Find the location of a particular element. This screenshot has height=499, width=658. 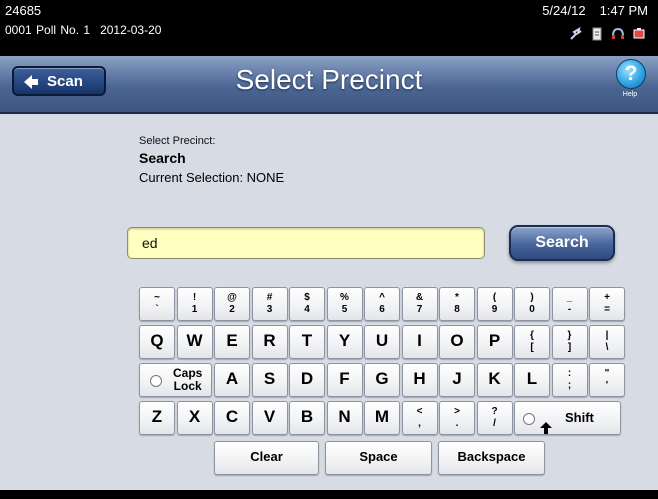

caps-lock-indicator-icon is located at coordinates (156, 381).